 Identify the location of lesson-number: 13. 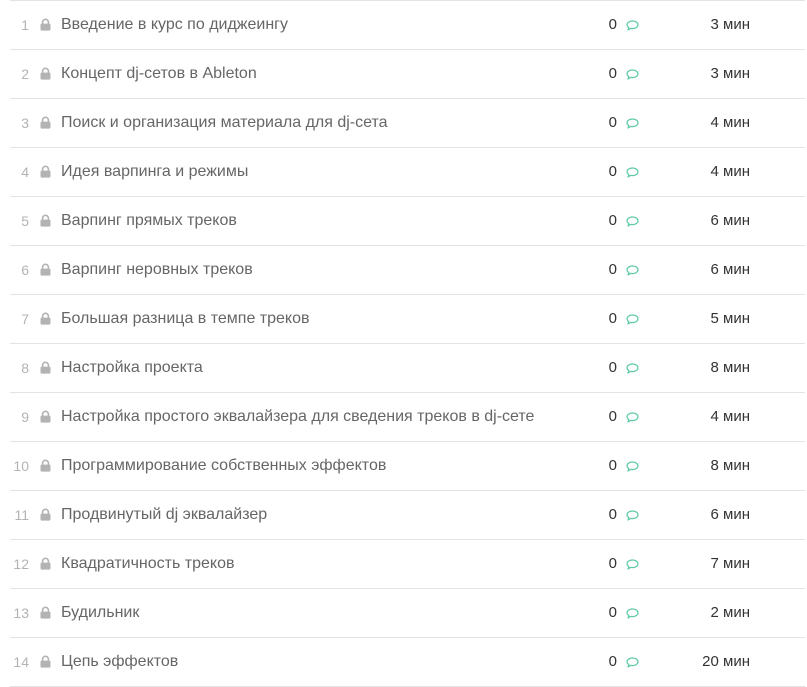
(21, 613).